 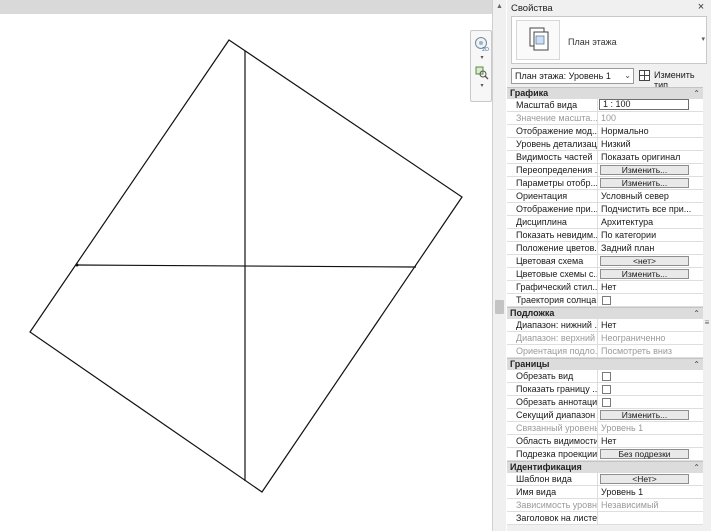 I want to click on canvas-scrollbar: ▲, so click(x=499, y=265).